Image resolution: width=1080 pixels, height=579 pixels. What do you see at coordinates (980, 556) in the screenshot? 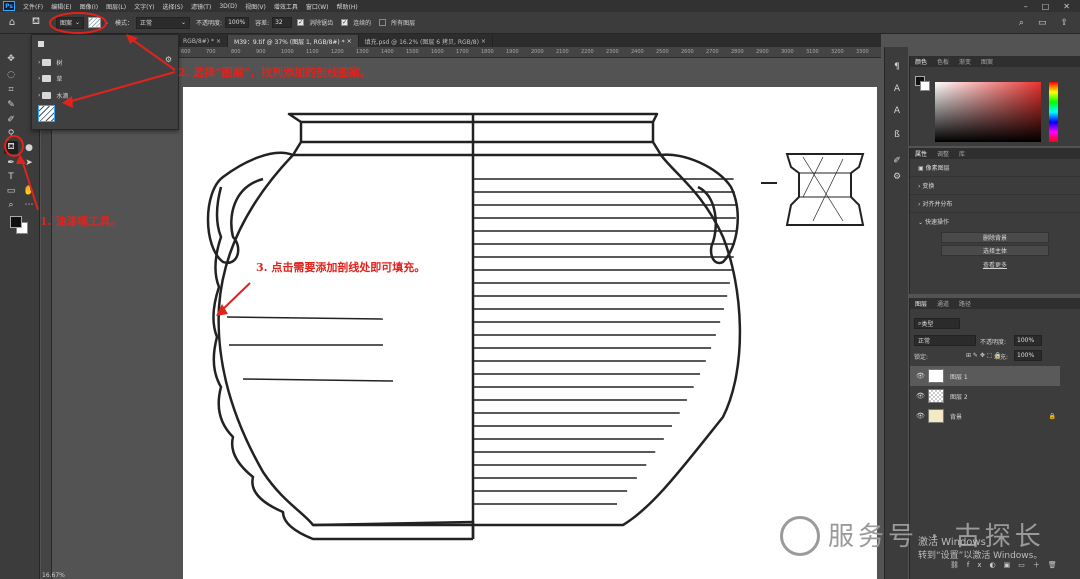
I see `windows-activation-subtitle: 转到“设置”以激活 Windows。` at bounding box center [980, 556].